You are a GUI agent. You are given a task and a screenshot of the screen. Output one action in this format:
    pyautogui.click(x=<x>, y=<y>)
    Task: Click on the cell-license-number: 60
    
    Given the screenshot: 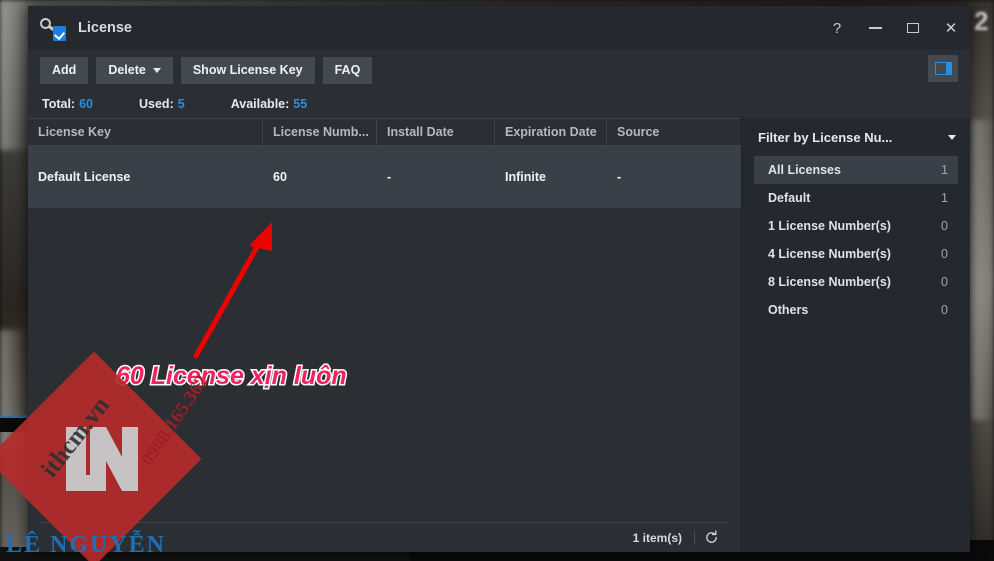 What is the action you would take?
    pyautogui.click(x=280, y=177)
    